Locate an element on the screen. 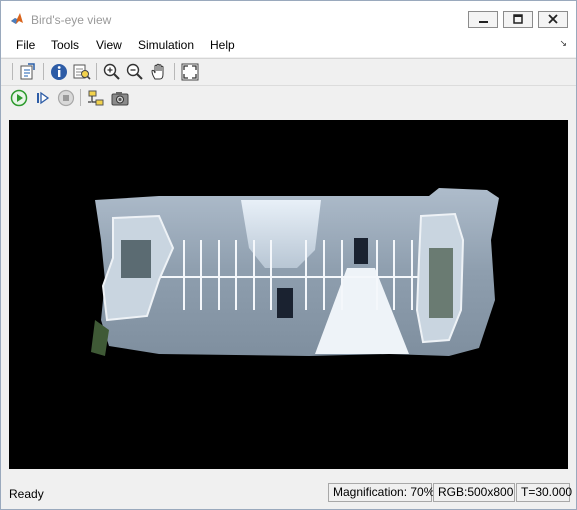 The width and height of the screenshot is (577, 510). snapshot-icon is located at coordinates (120, 99).